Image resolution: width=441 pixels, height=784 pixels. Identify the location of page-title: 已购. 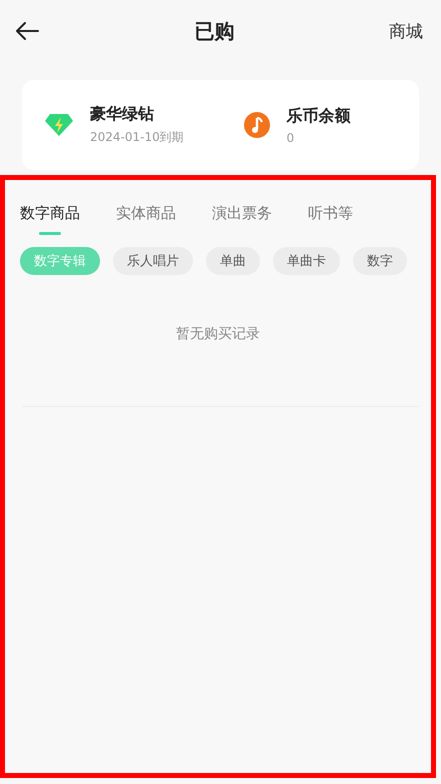
(214, 31).